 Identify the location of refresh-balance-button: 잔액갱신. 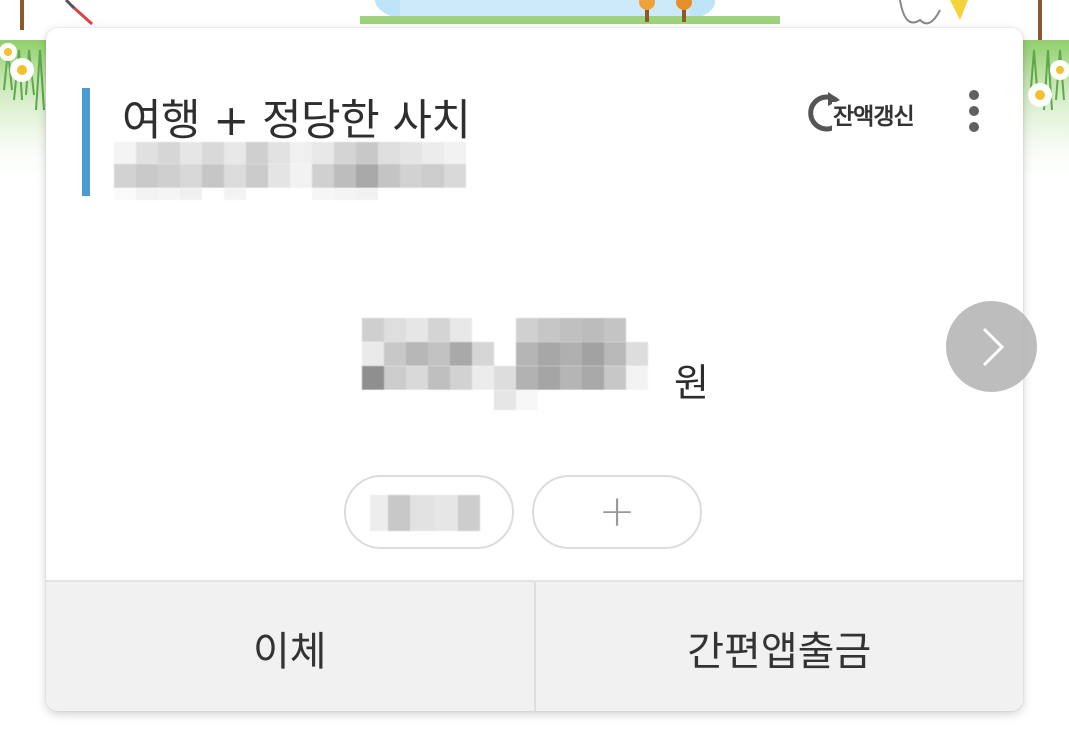
(865, 113).